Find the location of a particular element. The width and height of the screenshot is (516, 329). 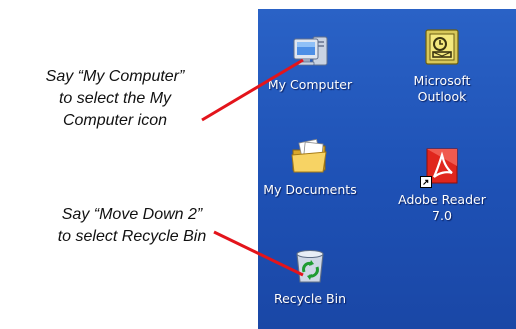

recycle-bin-icon is located at coordinates (310, 266).